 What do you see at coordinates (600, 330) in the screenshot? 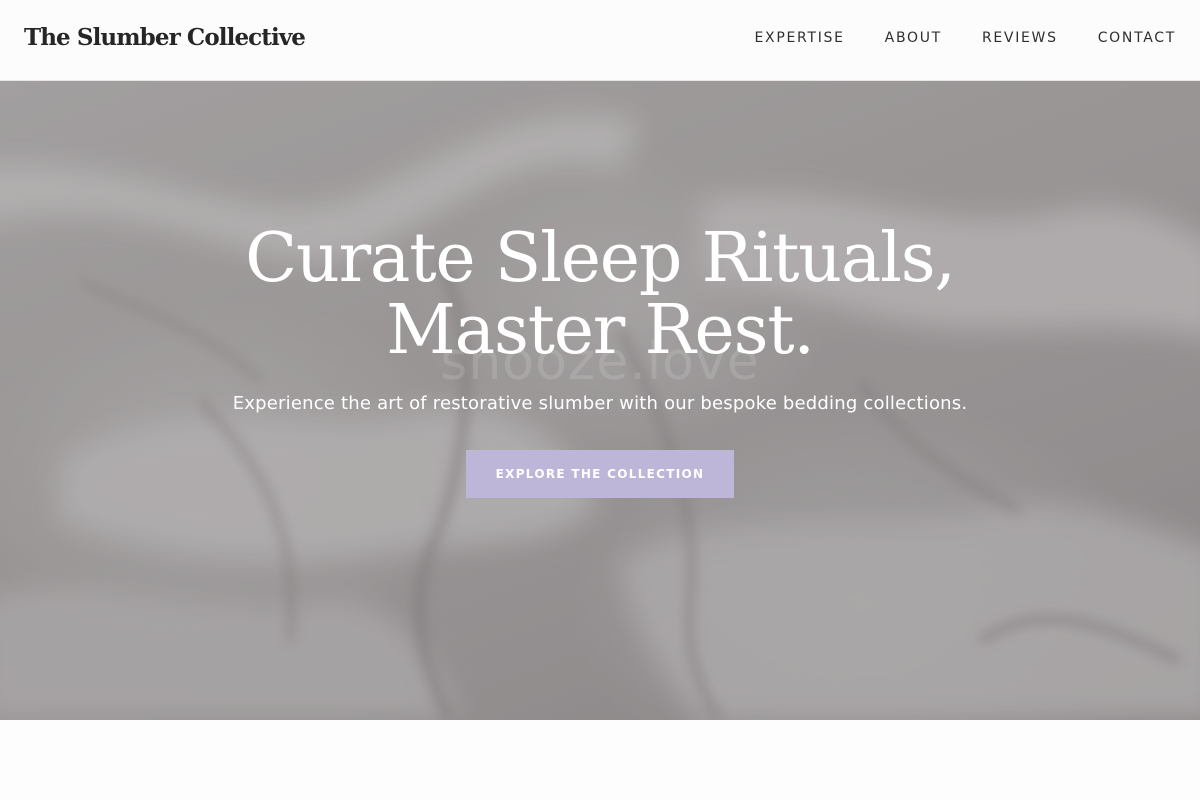
I see `hero-headline-line2: Master Rest.` at bounding box center [600, 330].